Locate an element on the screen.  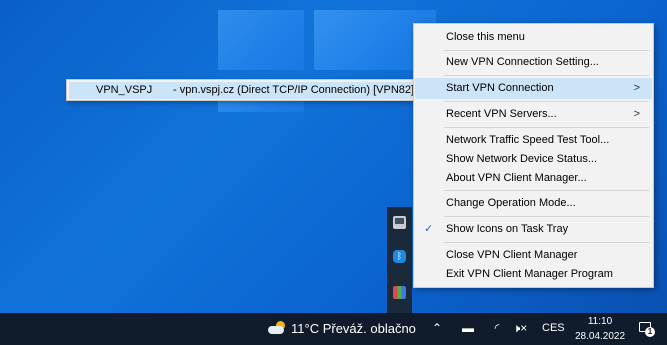
weather-cloud-sun-icon is located at coordinates (277, 328).